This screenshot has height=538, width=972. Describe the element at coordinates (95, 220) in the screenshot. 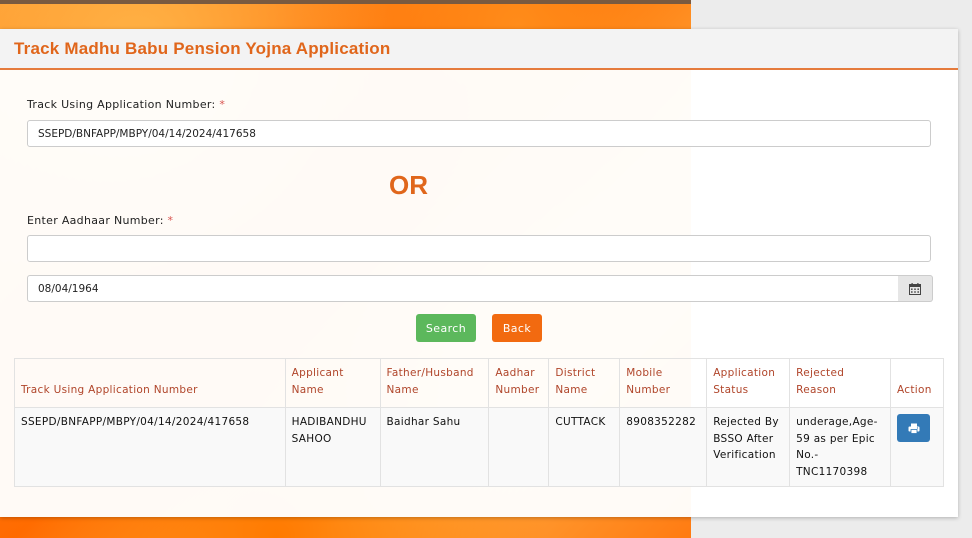

I see `aadhaar-number-label-text: Enter Aadhaar Number:` at that location.